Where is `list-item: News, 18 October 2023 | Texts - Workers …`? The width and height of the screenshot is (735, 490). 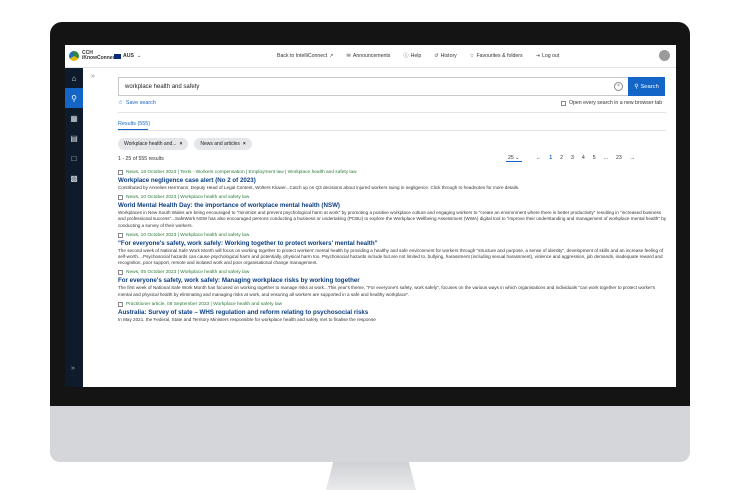 list-item: News, 18 October 2023 | Texts - Workers … is located at coordinates (393, 180).